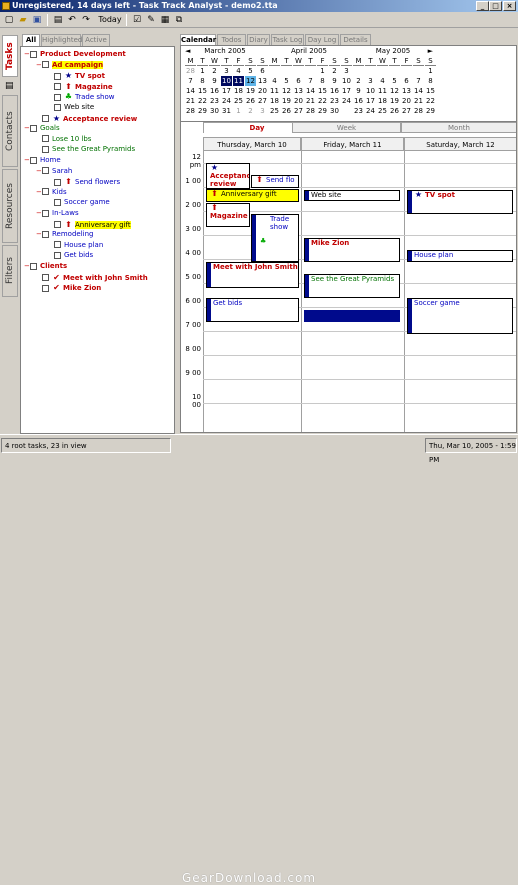  I want to click on tree-node: House plan, so click(75, 245).